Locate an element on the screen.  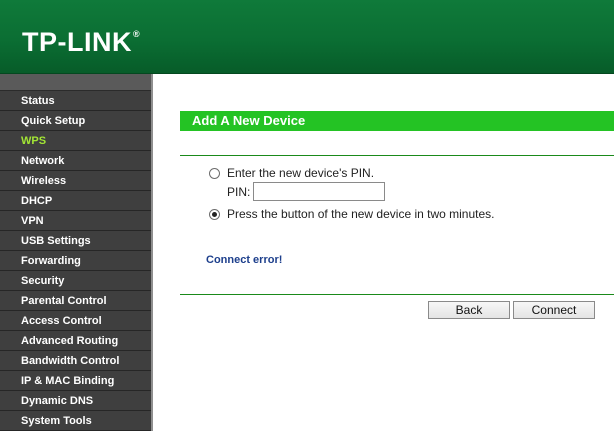
sidebar-item-advanced-routing: Advanced Routing is located at coordinates (75, 341).